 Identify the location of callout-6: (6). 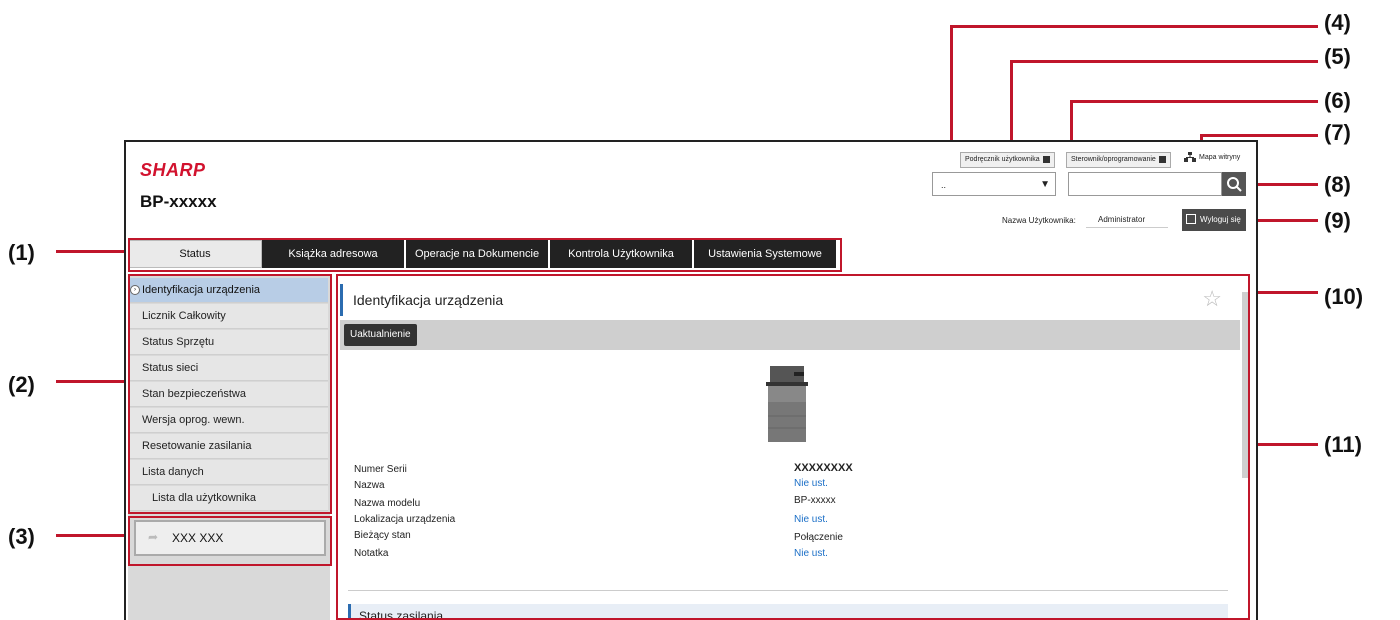
(1337, 100).